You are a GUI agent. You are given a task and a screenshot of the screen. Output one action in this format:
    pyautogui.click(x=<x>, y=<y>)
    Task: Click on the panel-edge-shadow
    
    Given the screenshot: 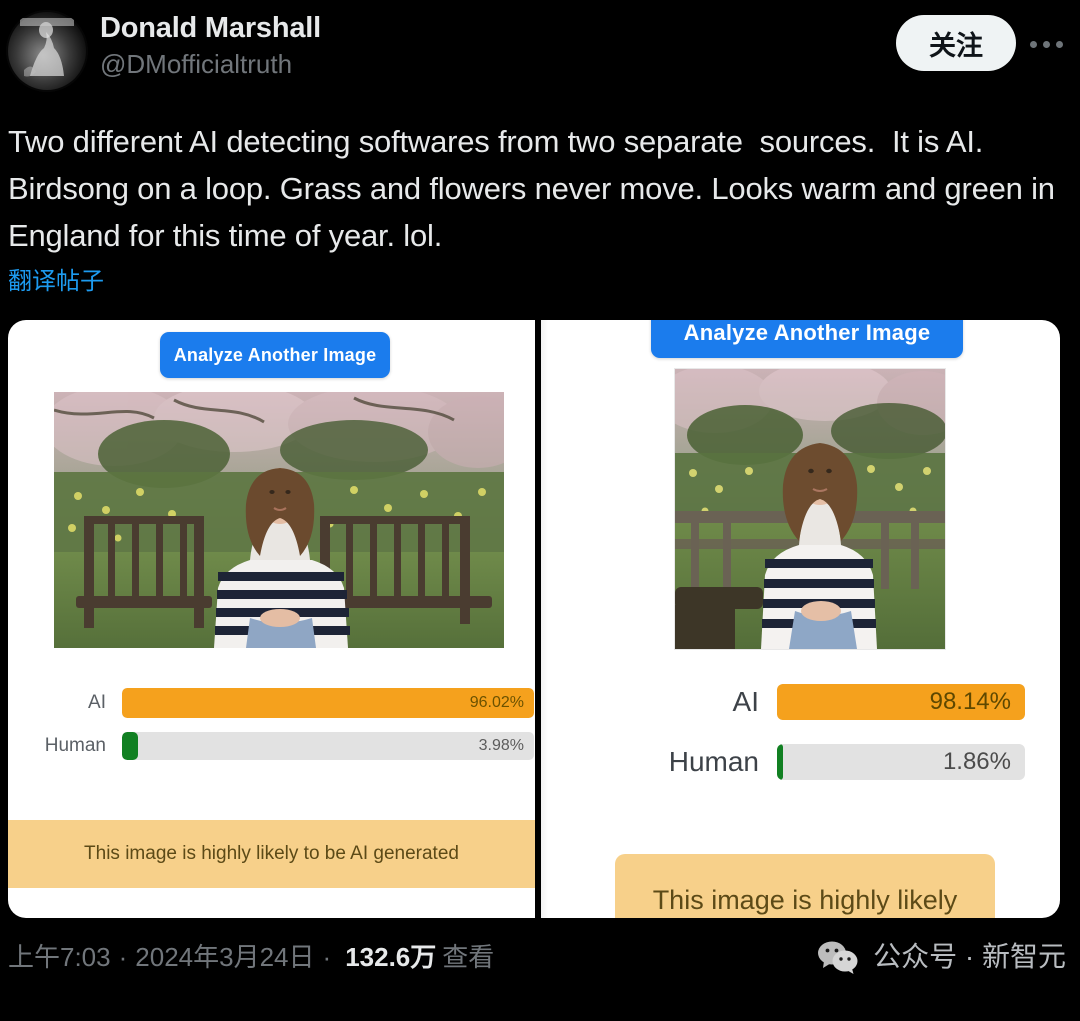 What is the action you would take?
    pyautogui.click(x=544, y=619)
    